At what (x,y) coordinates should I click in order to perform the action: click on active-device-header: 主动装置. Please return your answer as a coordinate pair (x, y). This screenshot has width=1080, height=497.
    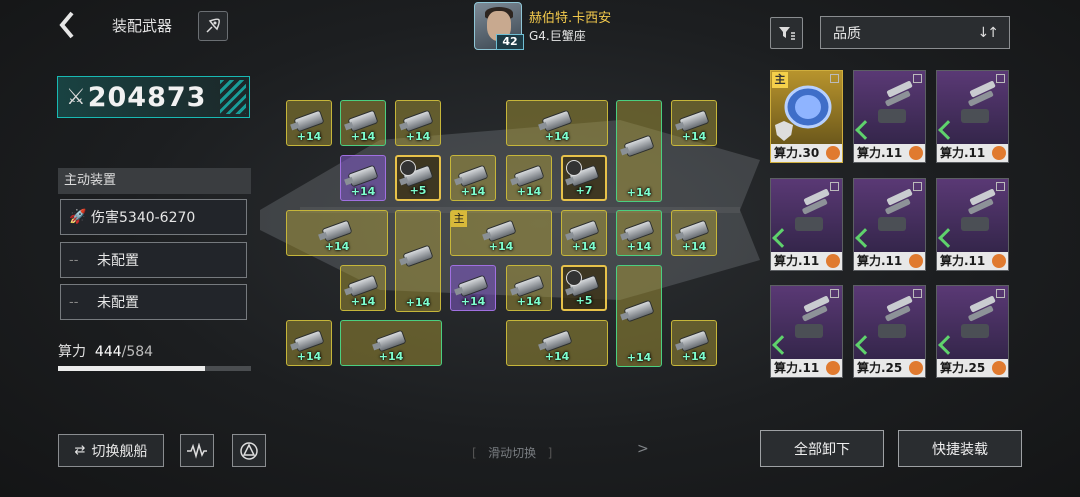
    Looking at the image, I should click on (154, 181).